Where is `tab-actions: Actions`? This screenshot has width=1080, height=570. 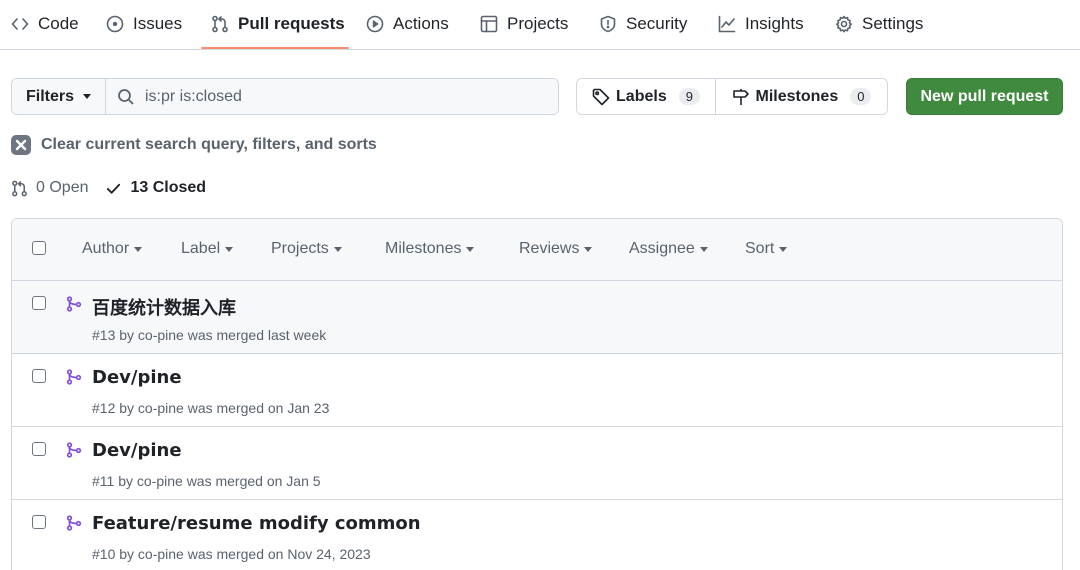 tab-actions: Actions is located at coordinates (407, 24).